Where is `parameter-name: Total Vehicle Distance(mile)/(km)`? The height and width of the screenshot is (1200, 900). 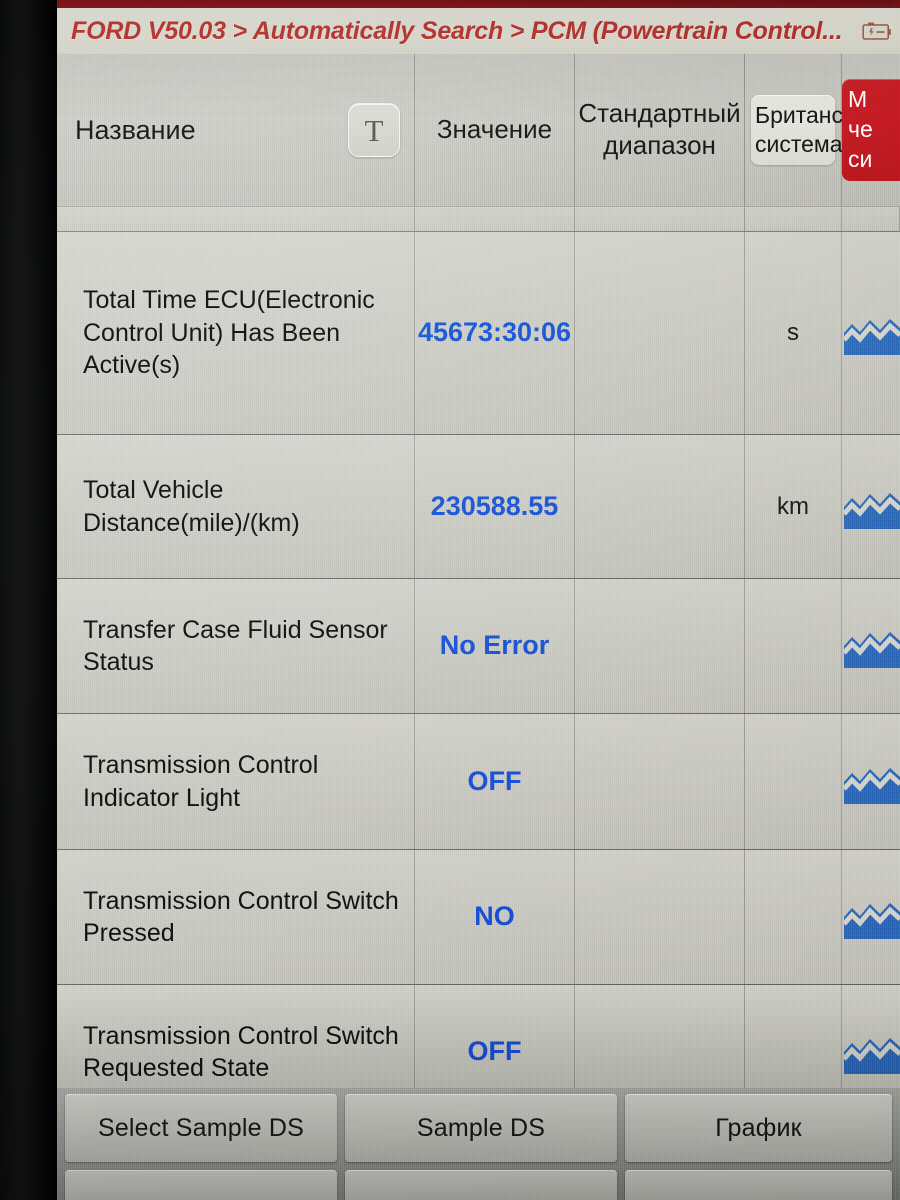 parameter-name: Total Vehicle Distance(mile)/(km) is located at coordinates (236, 506).